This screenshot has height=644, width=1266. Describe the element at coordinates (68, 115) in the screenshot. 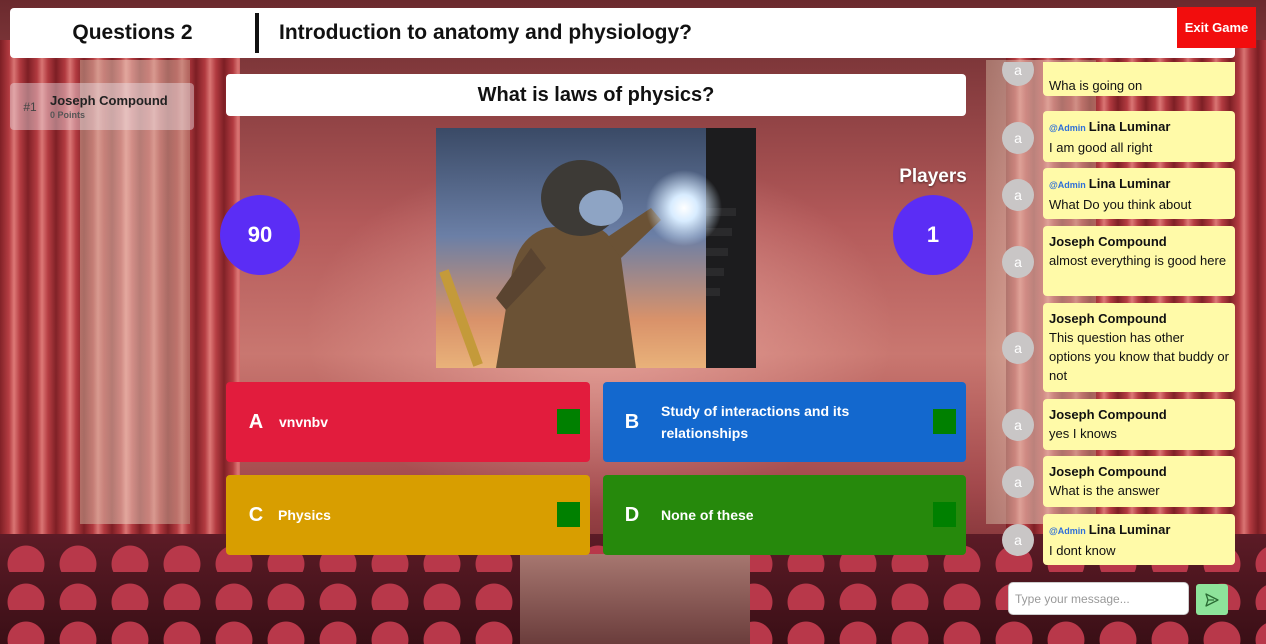

I see `leaderboard-points: 0 Points` at that location.